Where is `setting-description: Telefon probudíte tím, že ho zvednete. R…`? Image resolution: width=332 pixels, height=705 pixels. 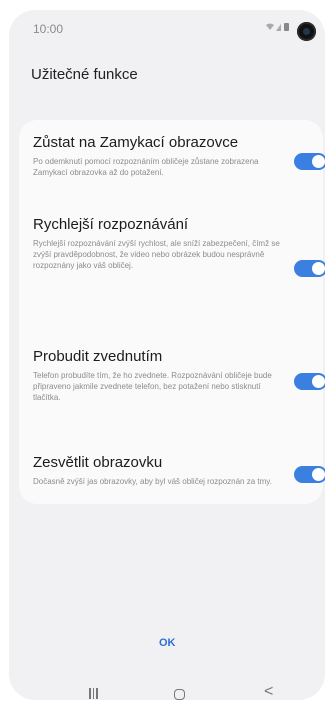
setting-description: Telefon probudíte tím, že ho zvednete. R… is located at coordinates (152, 386).